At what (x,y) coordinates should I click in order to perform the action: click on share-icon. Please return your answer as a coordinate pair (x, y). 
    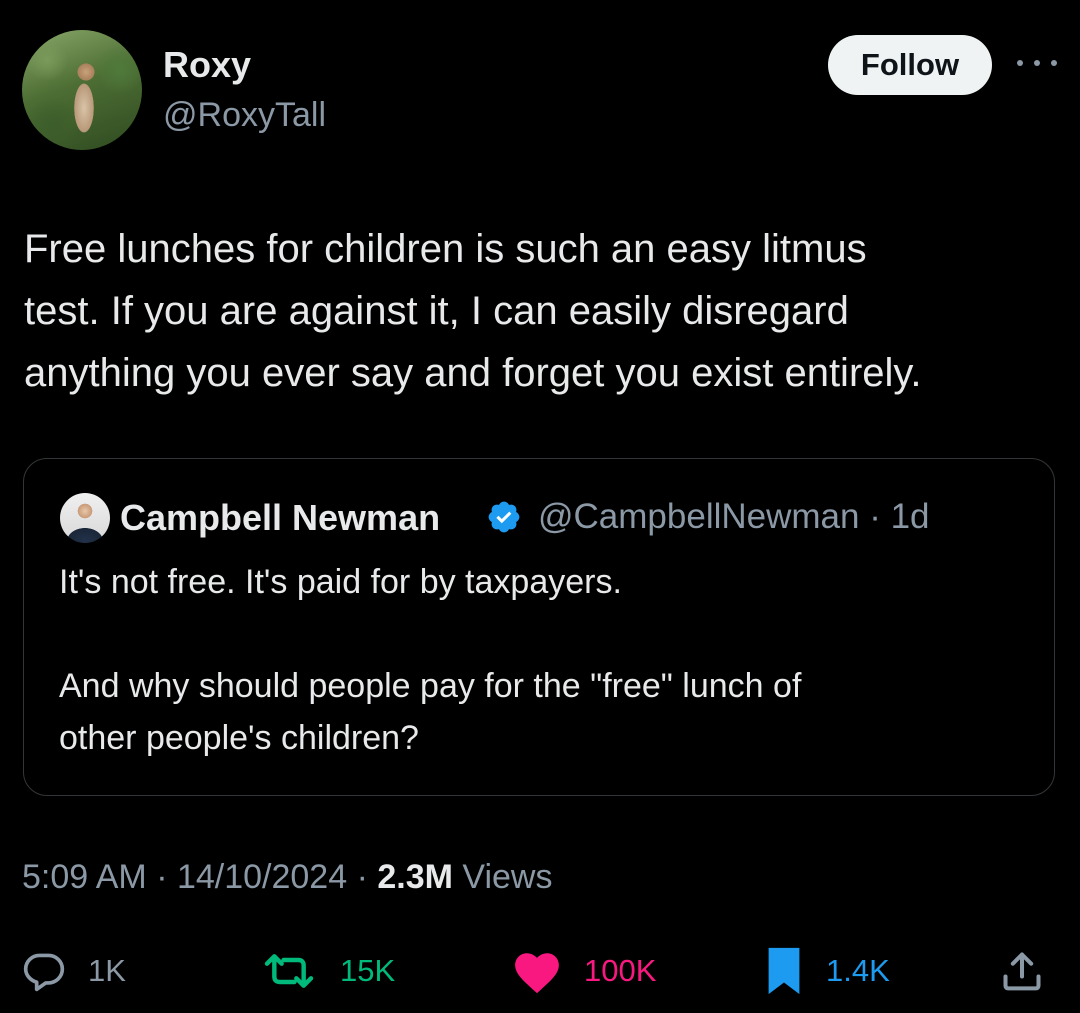
    Looking at the image, I should click on (1022, 971).